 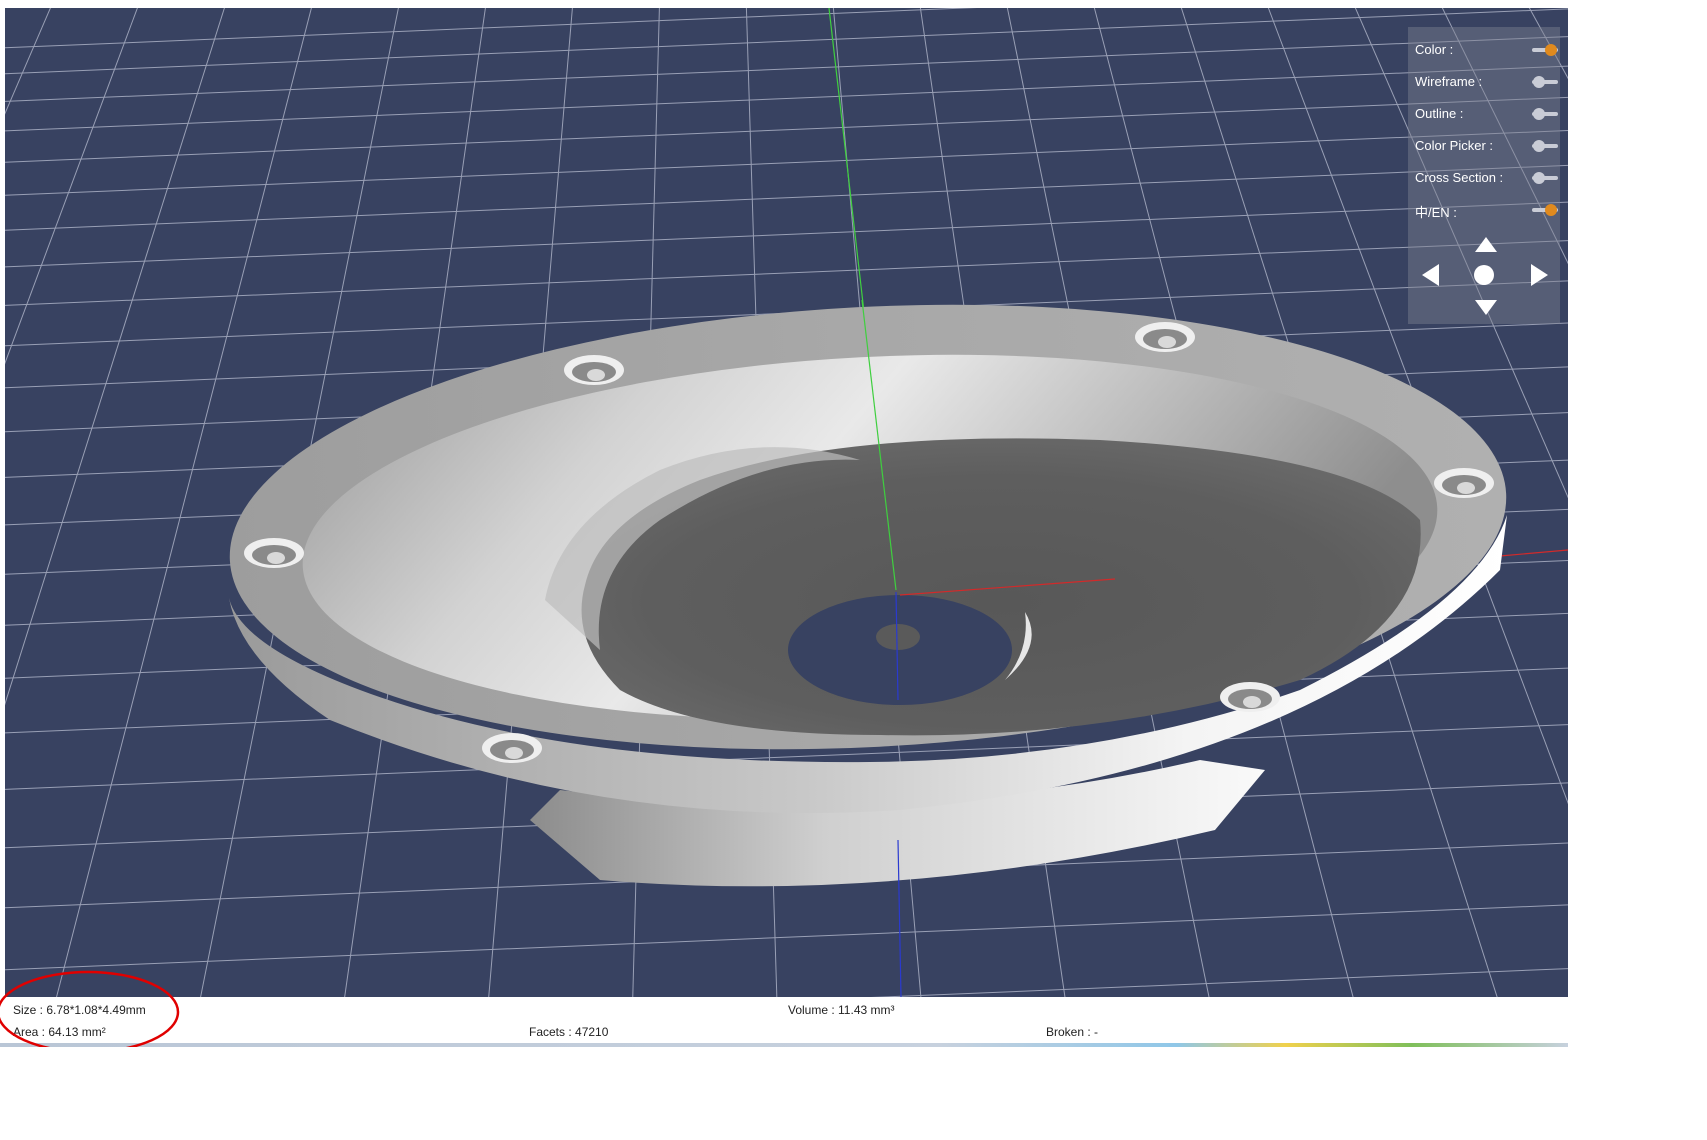 I want to click on arrow-up-icon, so click(x=1486, y=244).